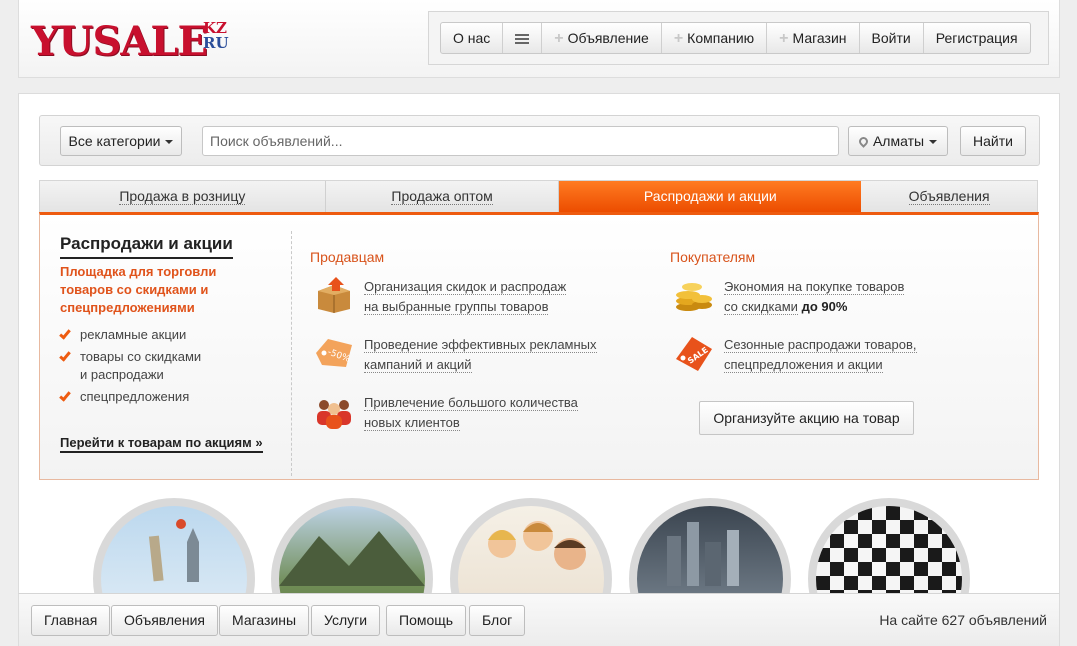 Image resolution: width=1077 pixels, height=646 pixels. What do you see at coordinates (963, 620) in the screenshot?
I see `ads-count-status: На сайте 627 объявлений` at bounding box center [963, 620].